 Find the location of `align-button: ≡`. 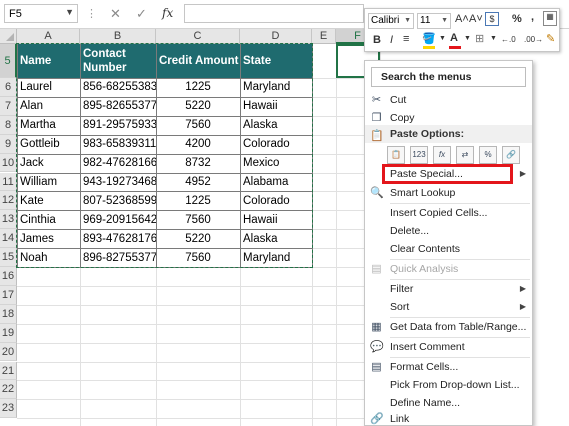

align-button: ≡ is located at coordinates (406, 39).